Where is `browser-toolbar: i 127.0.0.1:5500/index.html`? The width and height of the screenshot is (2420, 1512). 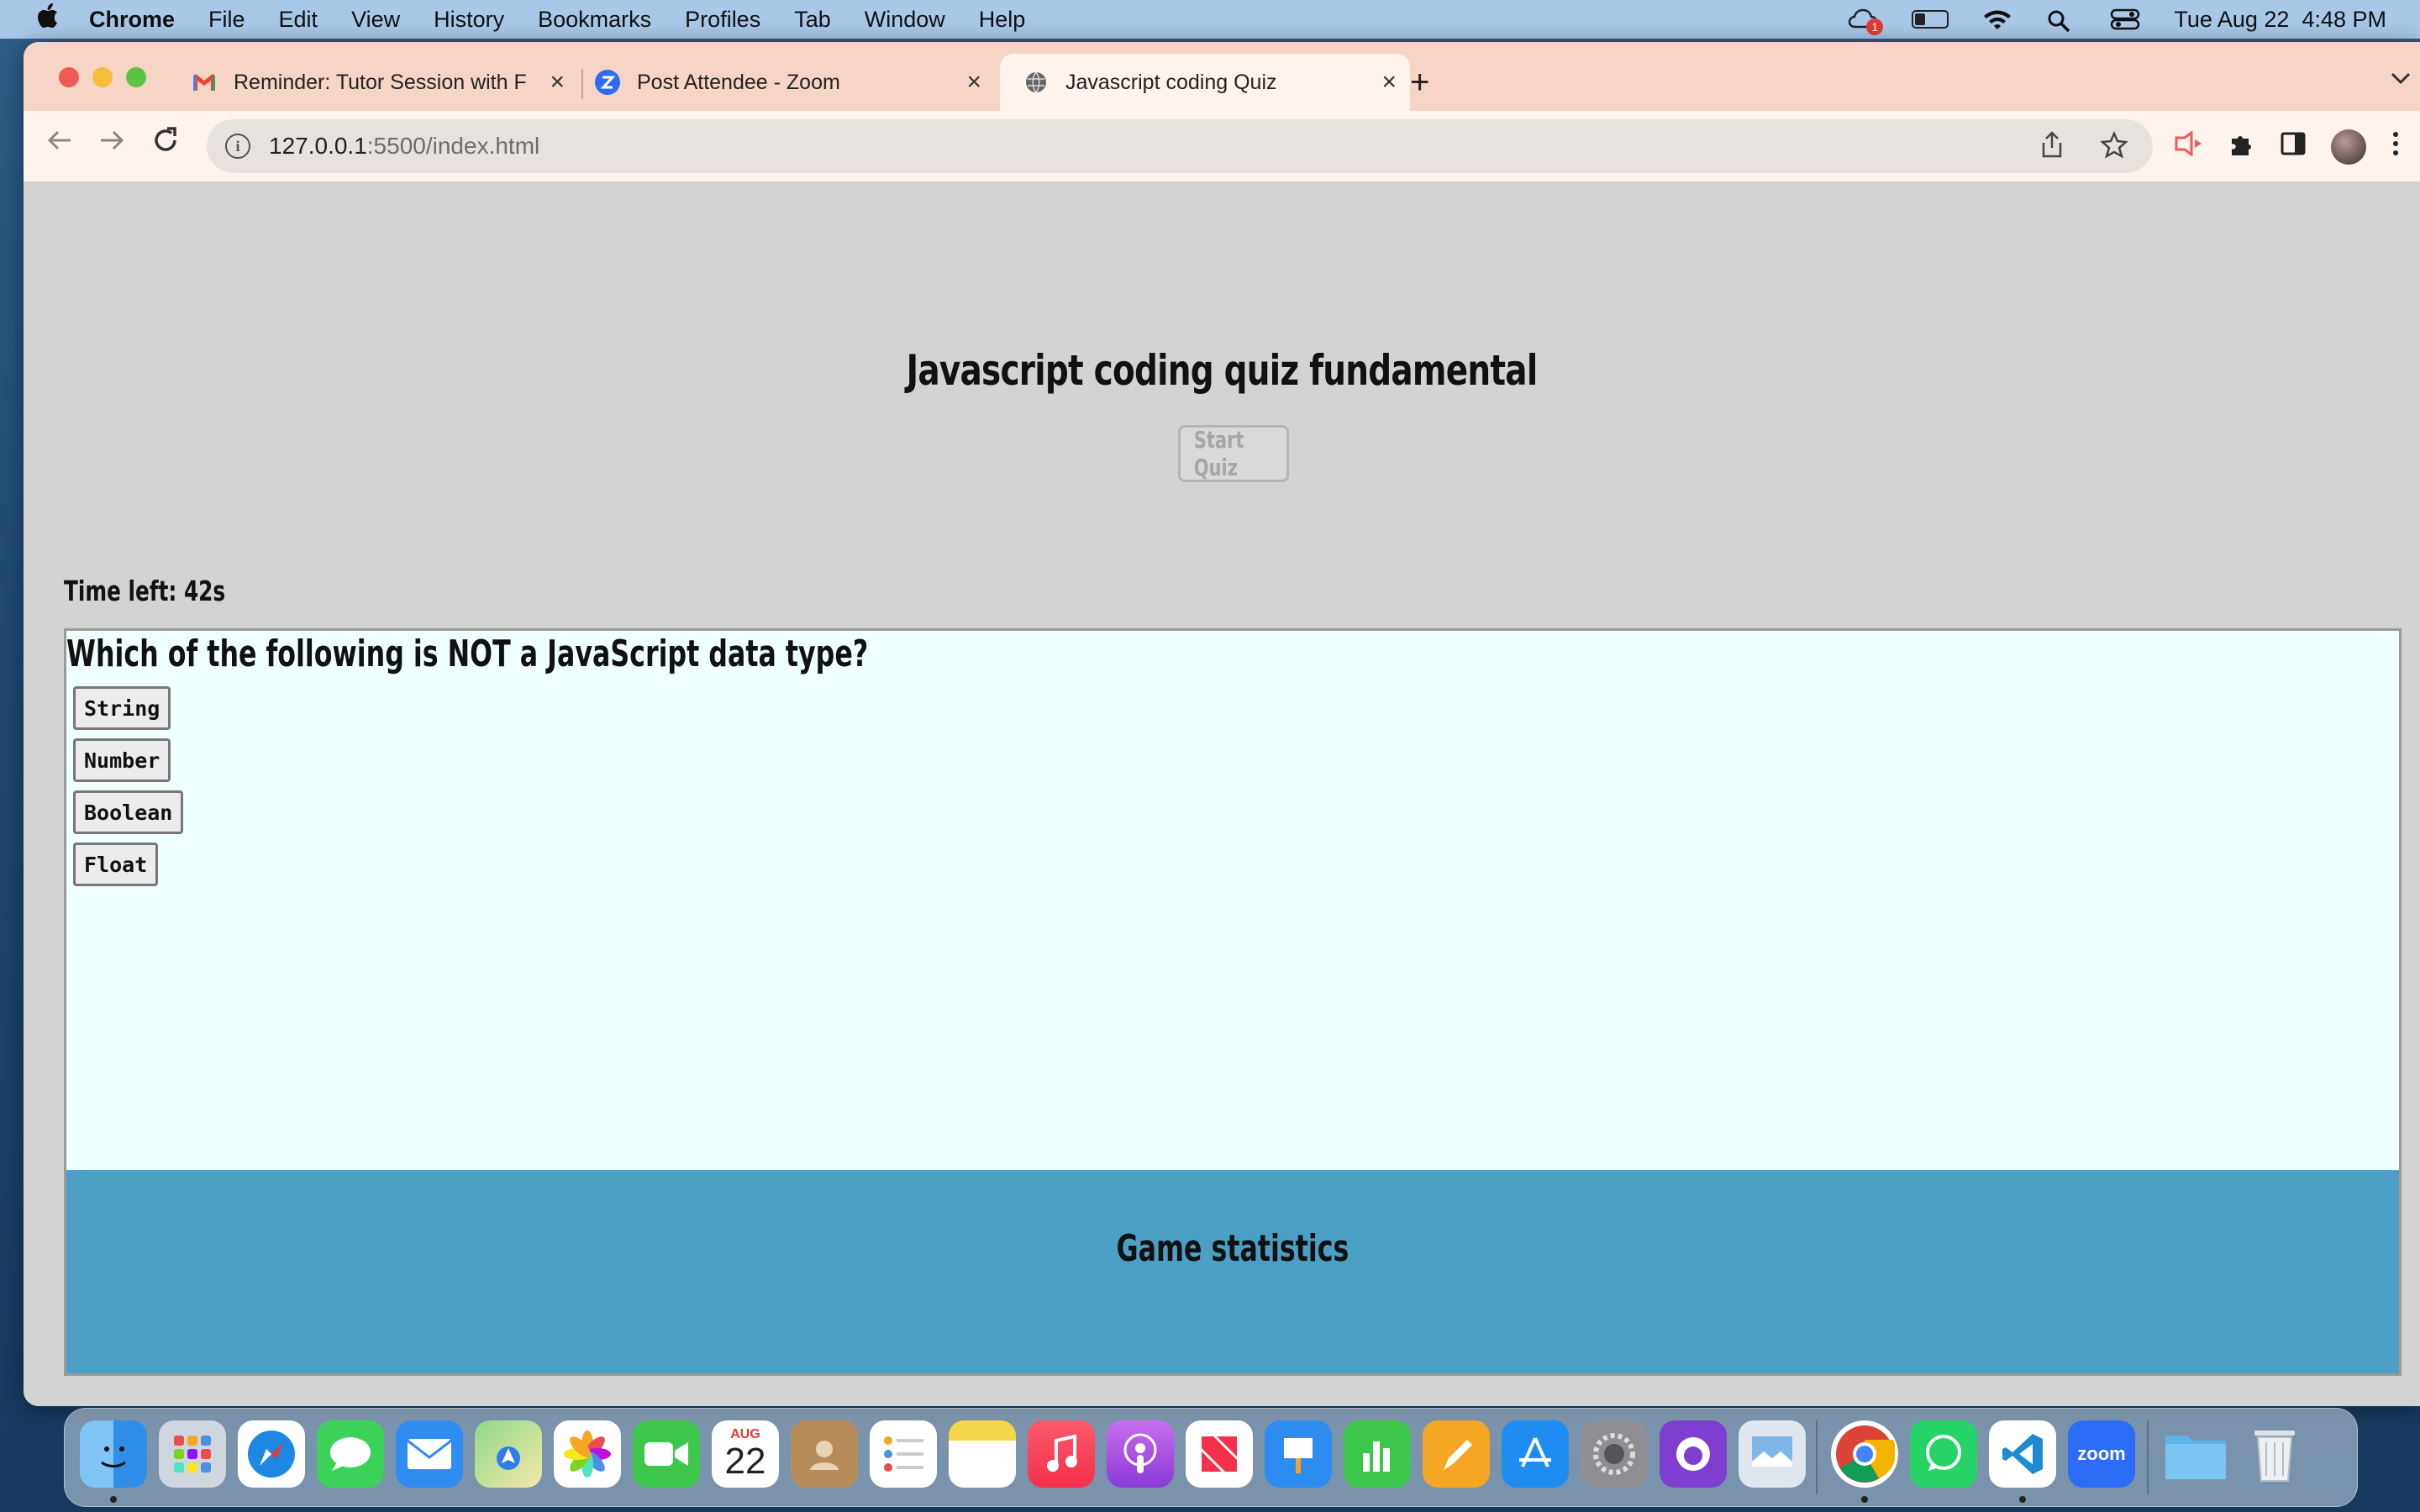 browser-toolbar: i 127.0.0.1:5500/index.html is located at coordinates (1222, 146).